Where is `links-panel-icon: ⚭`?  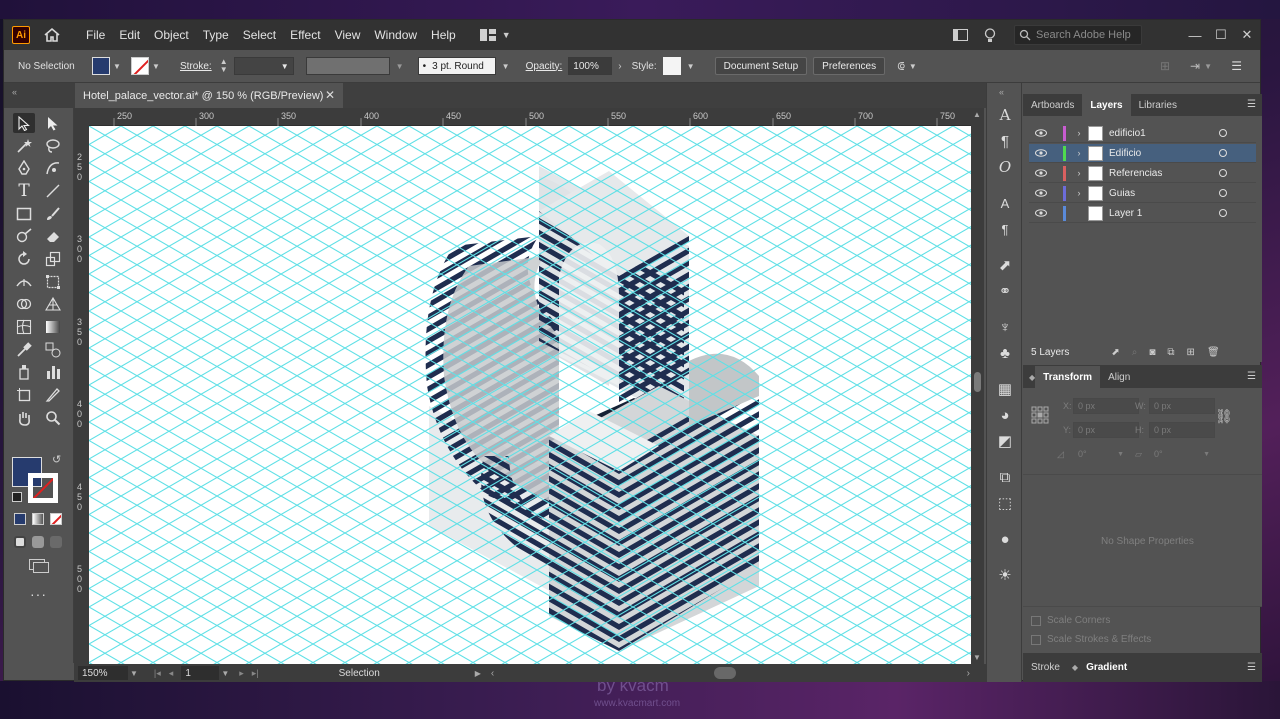 links-panel-icon: ⚭ is located at coordinates (1005, 291).